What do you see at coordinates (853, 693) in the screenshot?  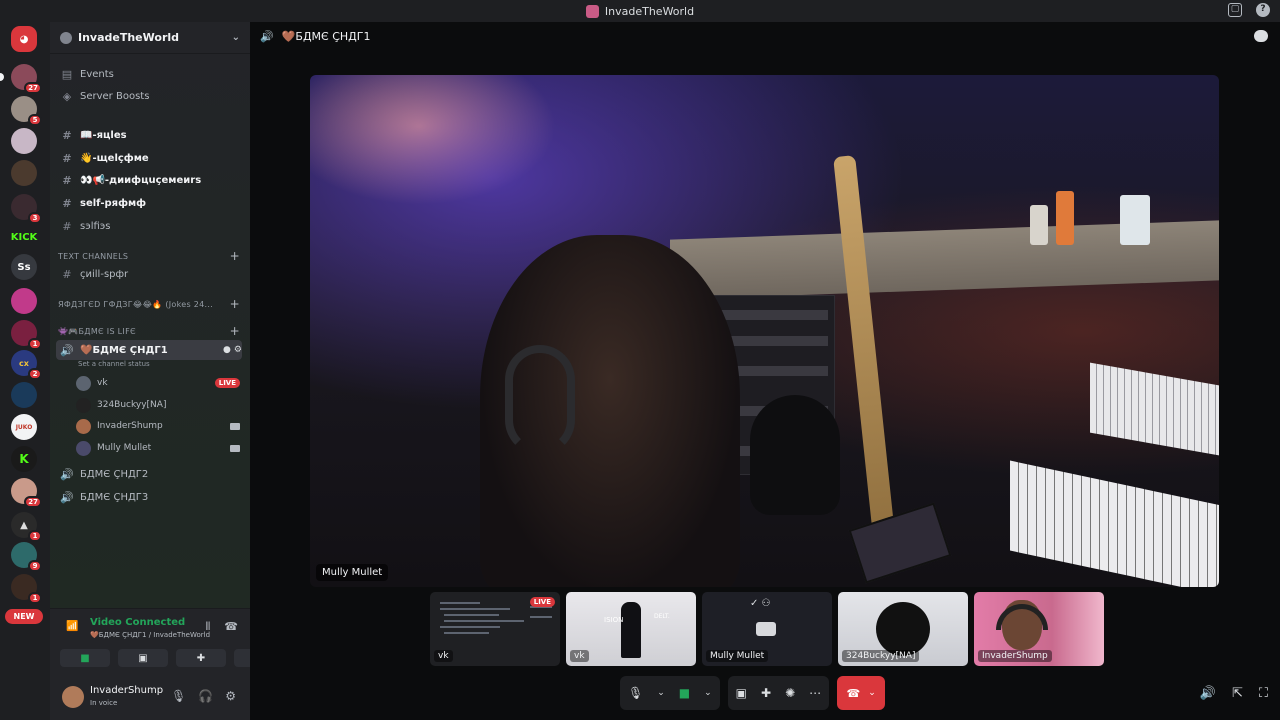 I see `hang-up-icon: ☎` at bounding box center [853, 693].